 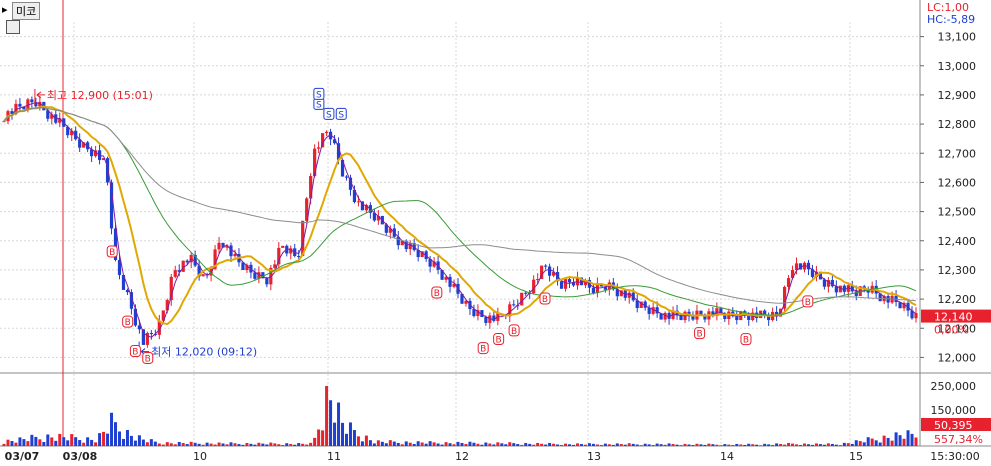 What do you see at coordinates (954, 386) in the screenshot?
I see `volume-tick-label: 250,000` at bounding box center [954, 386].